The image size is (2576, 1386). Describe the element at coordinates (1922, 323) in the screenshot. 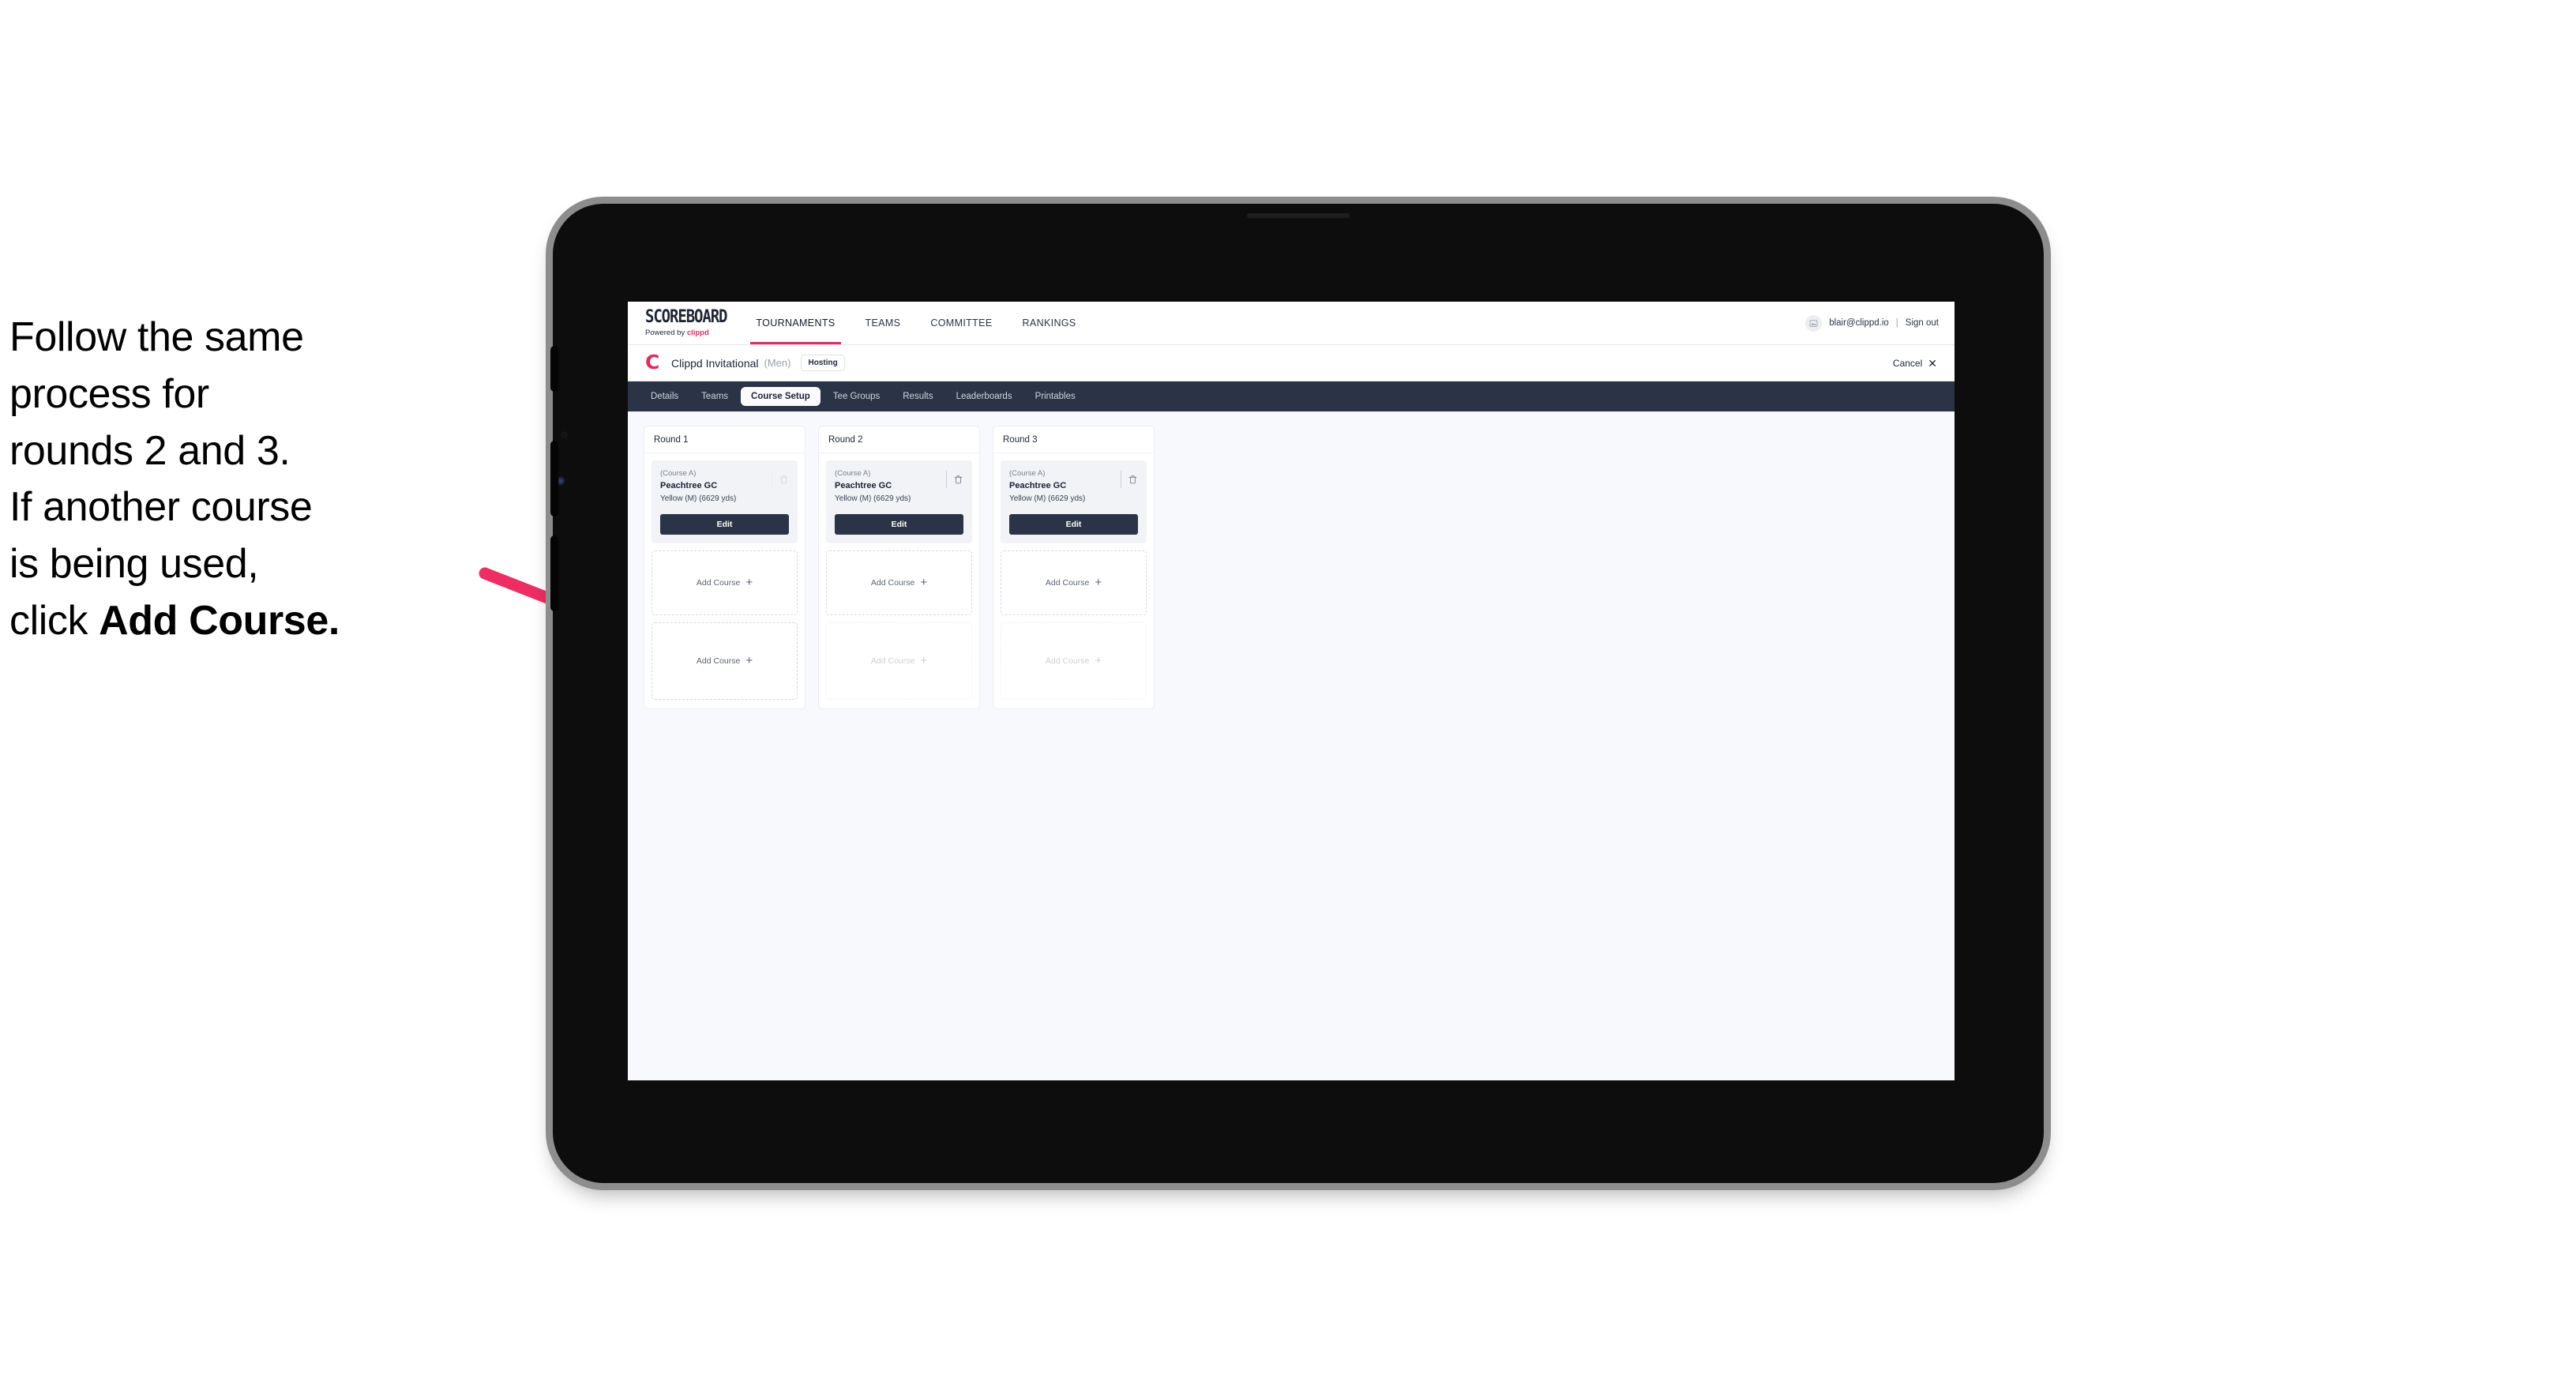

I see `sign-out-link: Sign out` at that location.